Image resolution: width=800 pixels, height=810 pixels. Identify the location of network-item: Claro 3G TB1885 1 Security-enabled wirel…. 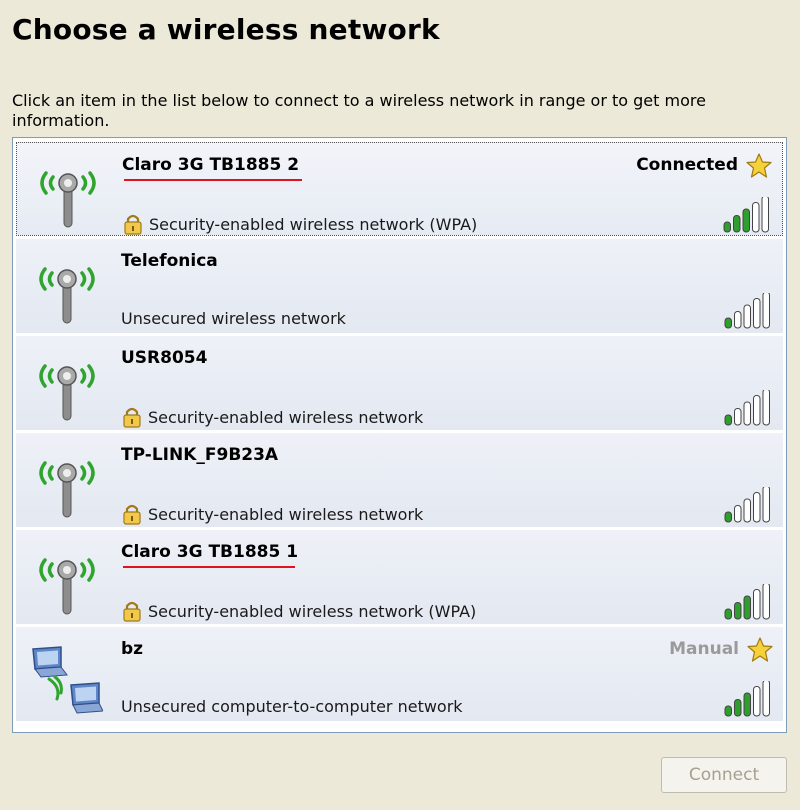
(399, 577).